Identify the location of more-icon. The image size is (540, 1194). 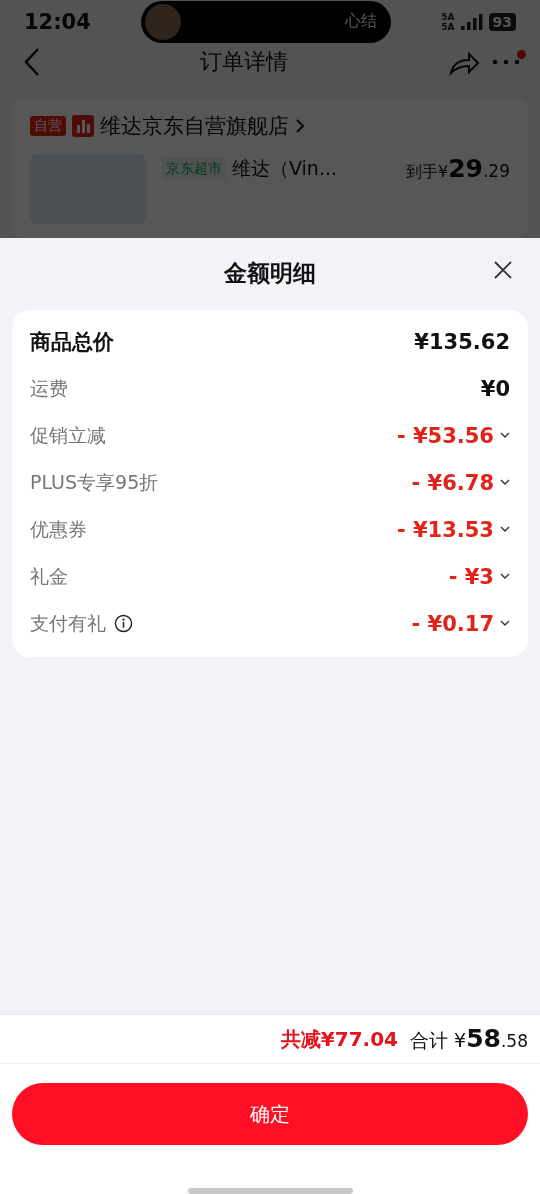
(506, 62).